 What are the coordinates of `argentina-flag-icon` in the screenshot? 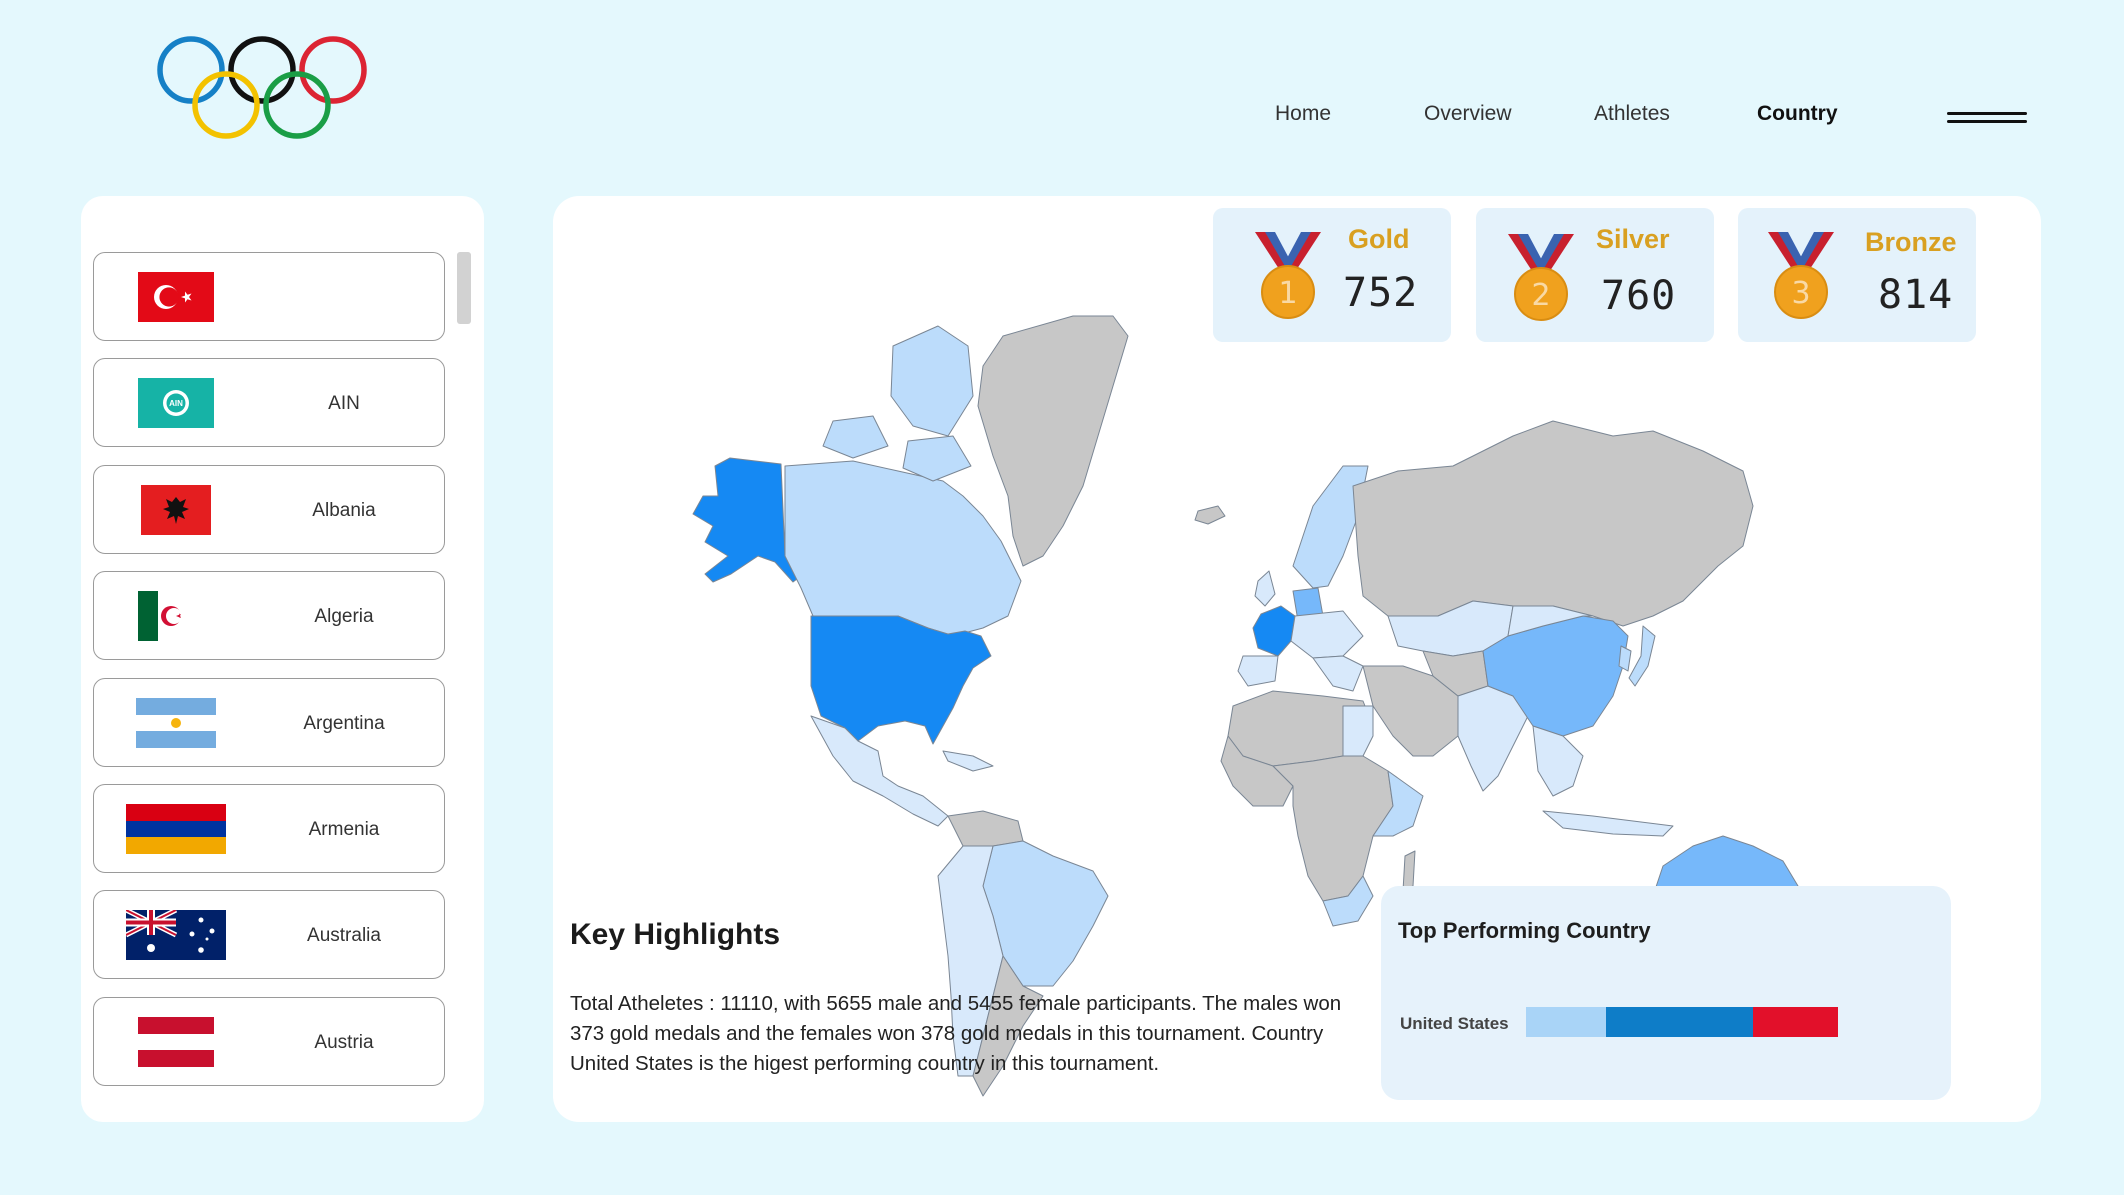 It's located at (176, 722).